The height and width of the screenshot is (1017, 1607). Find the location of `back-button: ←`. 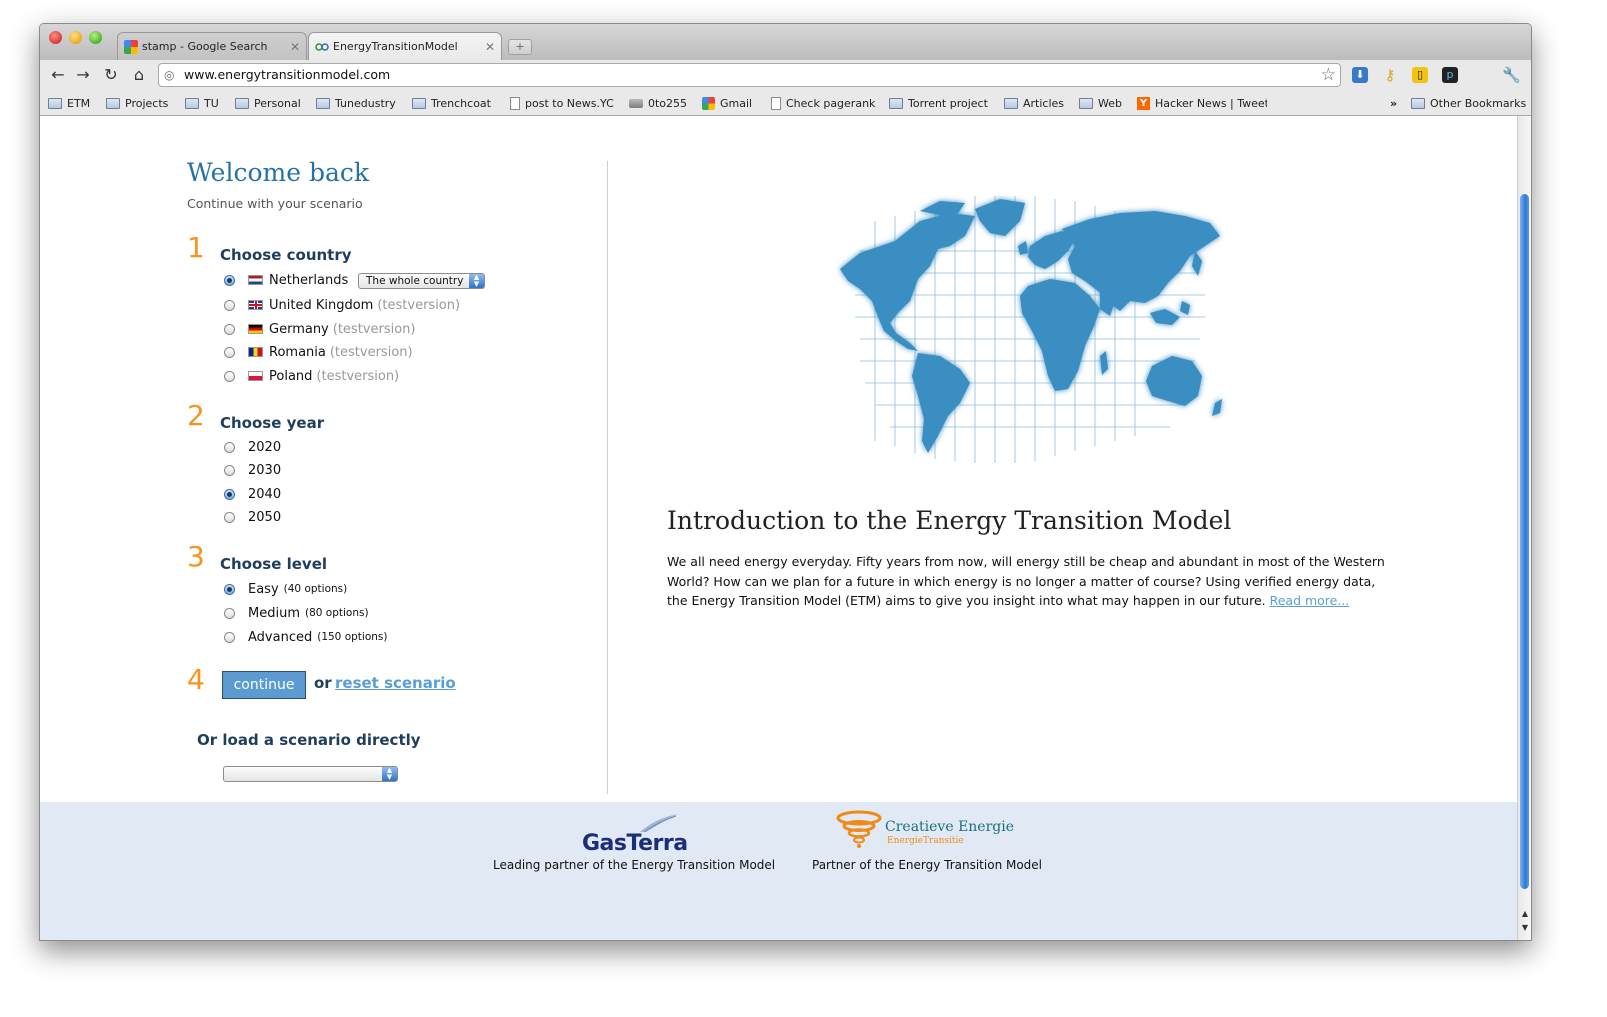

back-button: ← is located at coordinates (58, 75).